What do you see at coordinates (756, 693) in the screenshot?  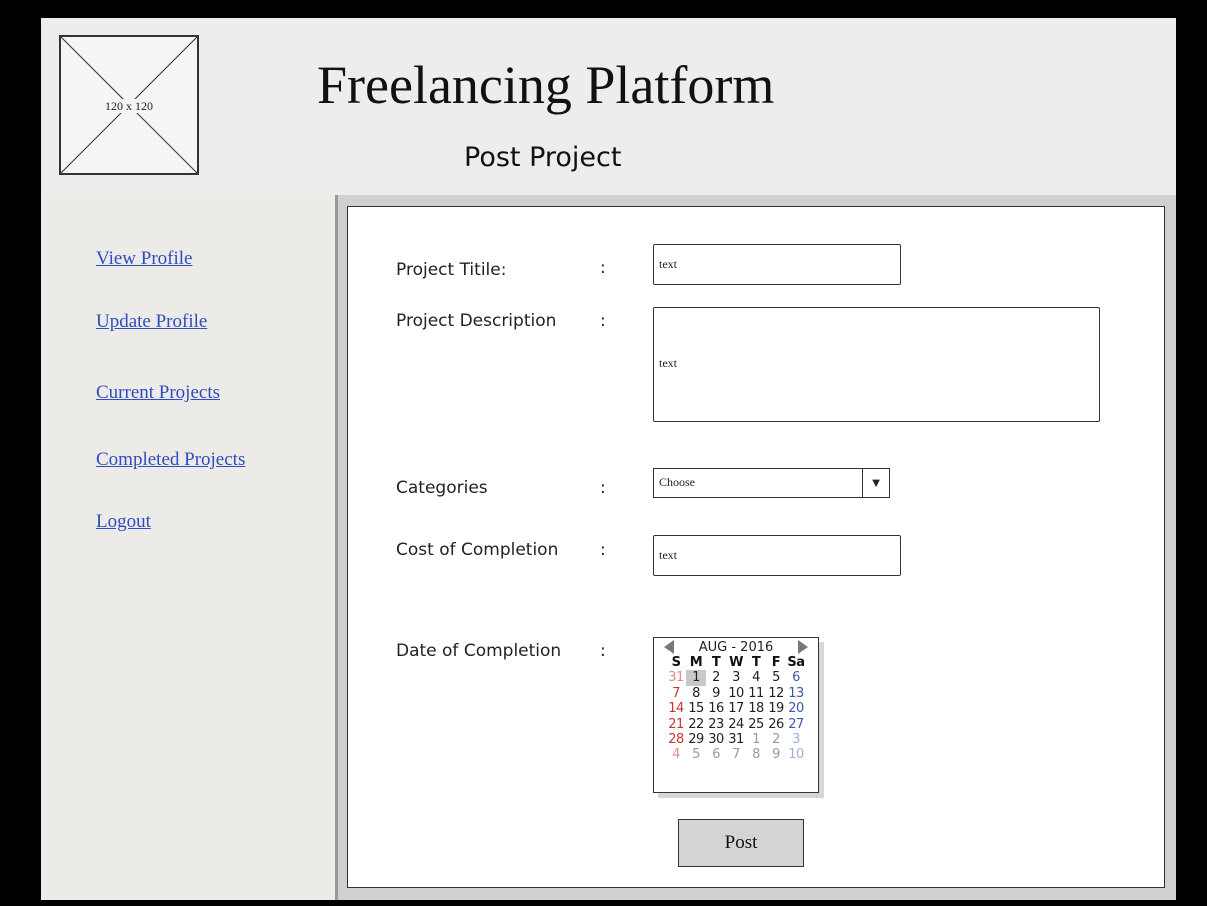 I see `calendar-day: 11` at bounding box center [756, 693].